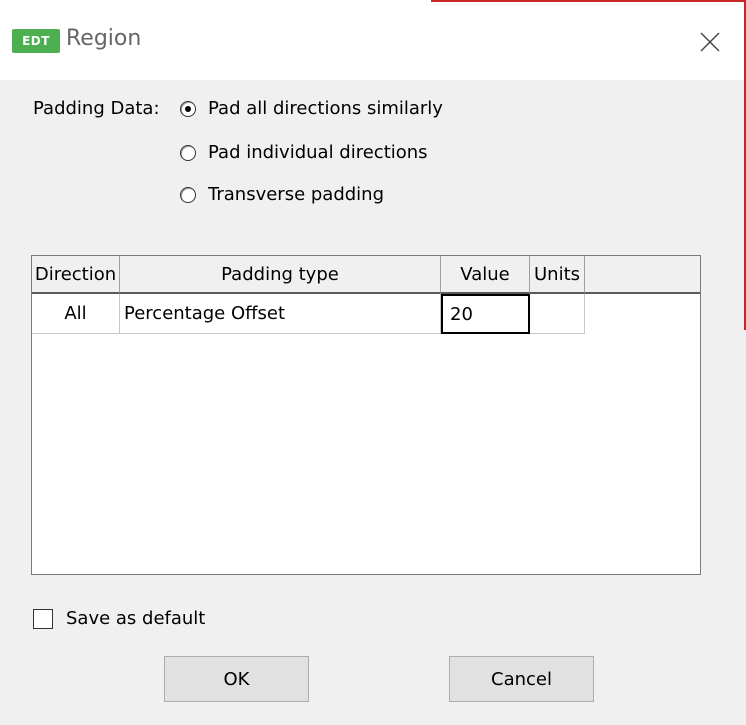  What do you see at coordinates (104, 38) in the screenshot?
I see `window-title: Region` at bounding box center [104, 38].